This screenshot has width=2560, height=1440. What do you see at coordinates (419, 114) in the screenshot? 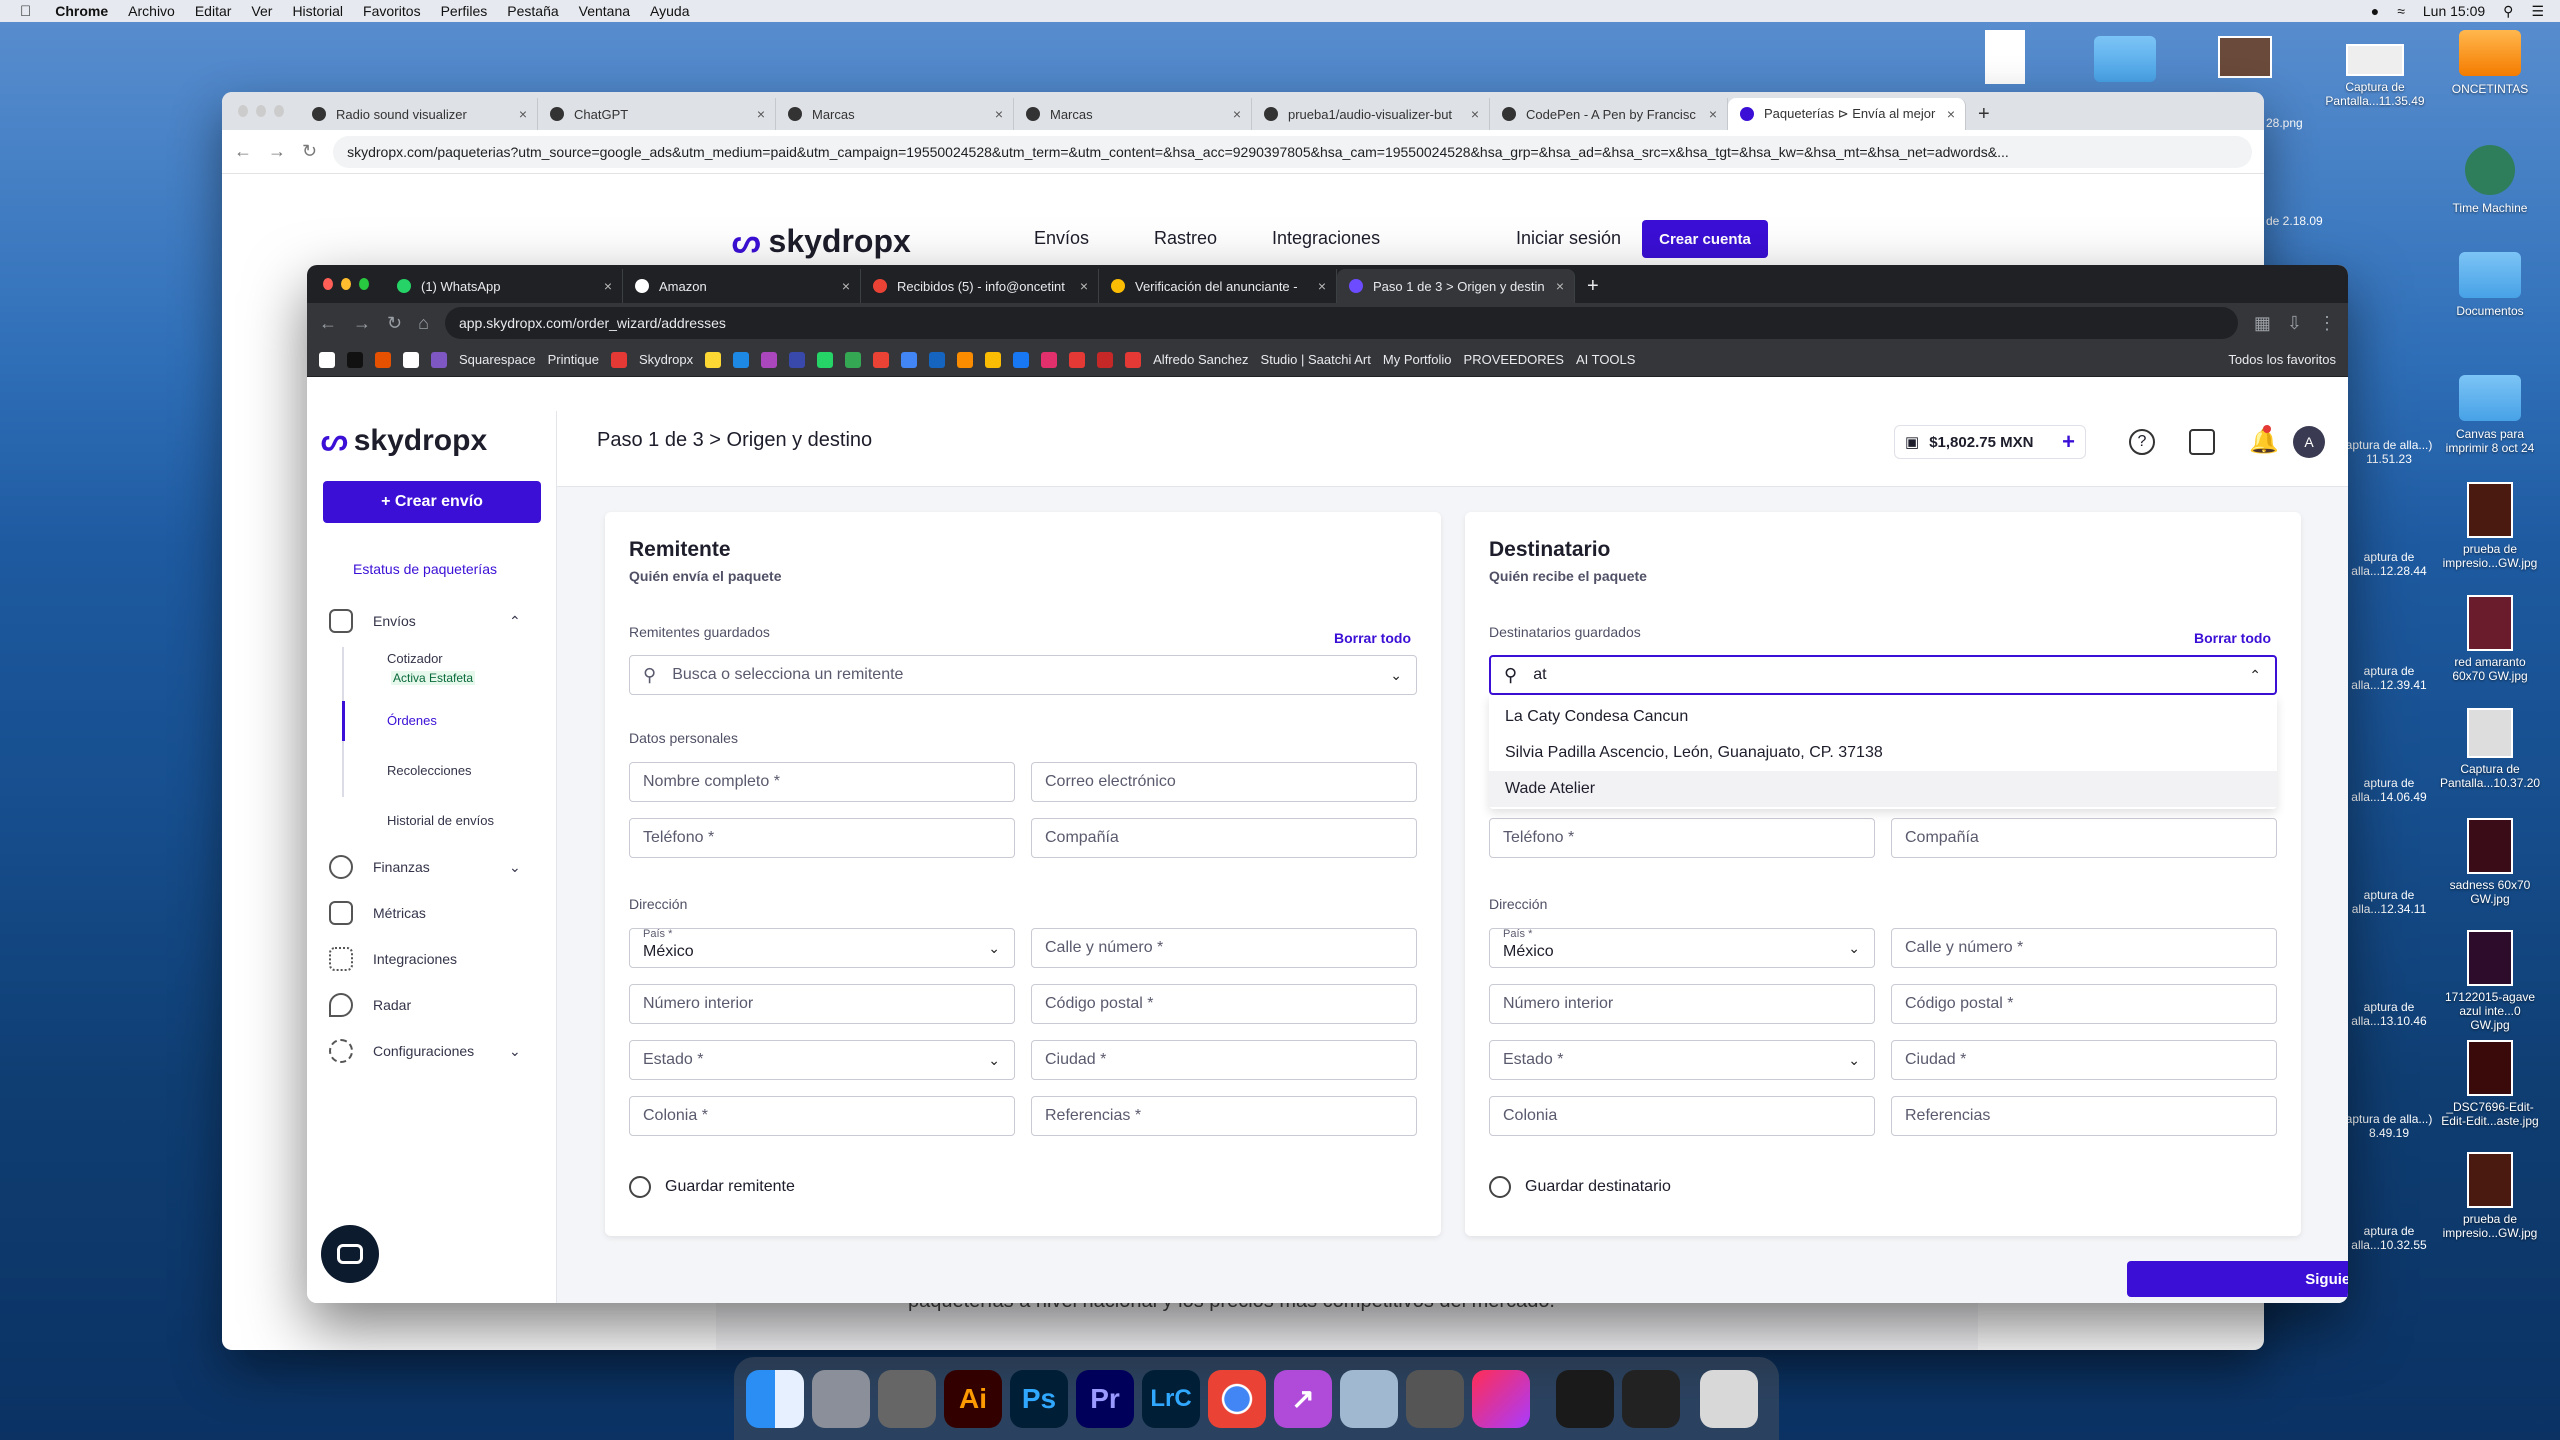
I see `tab-radio-visualizer: Radio sound visualizer ×` at bounding box center [419, 114].